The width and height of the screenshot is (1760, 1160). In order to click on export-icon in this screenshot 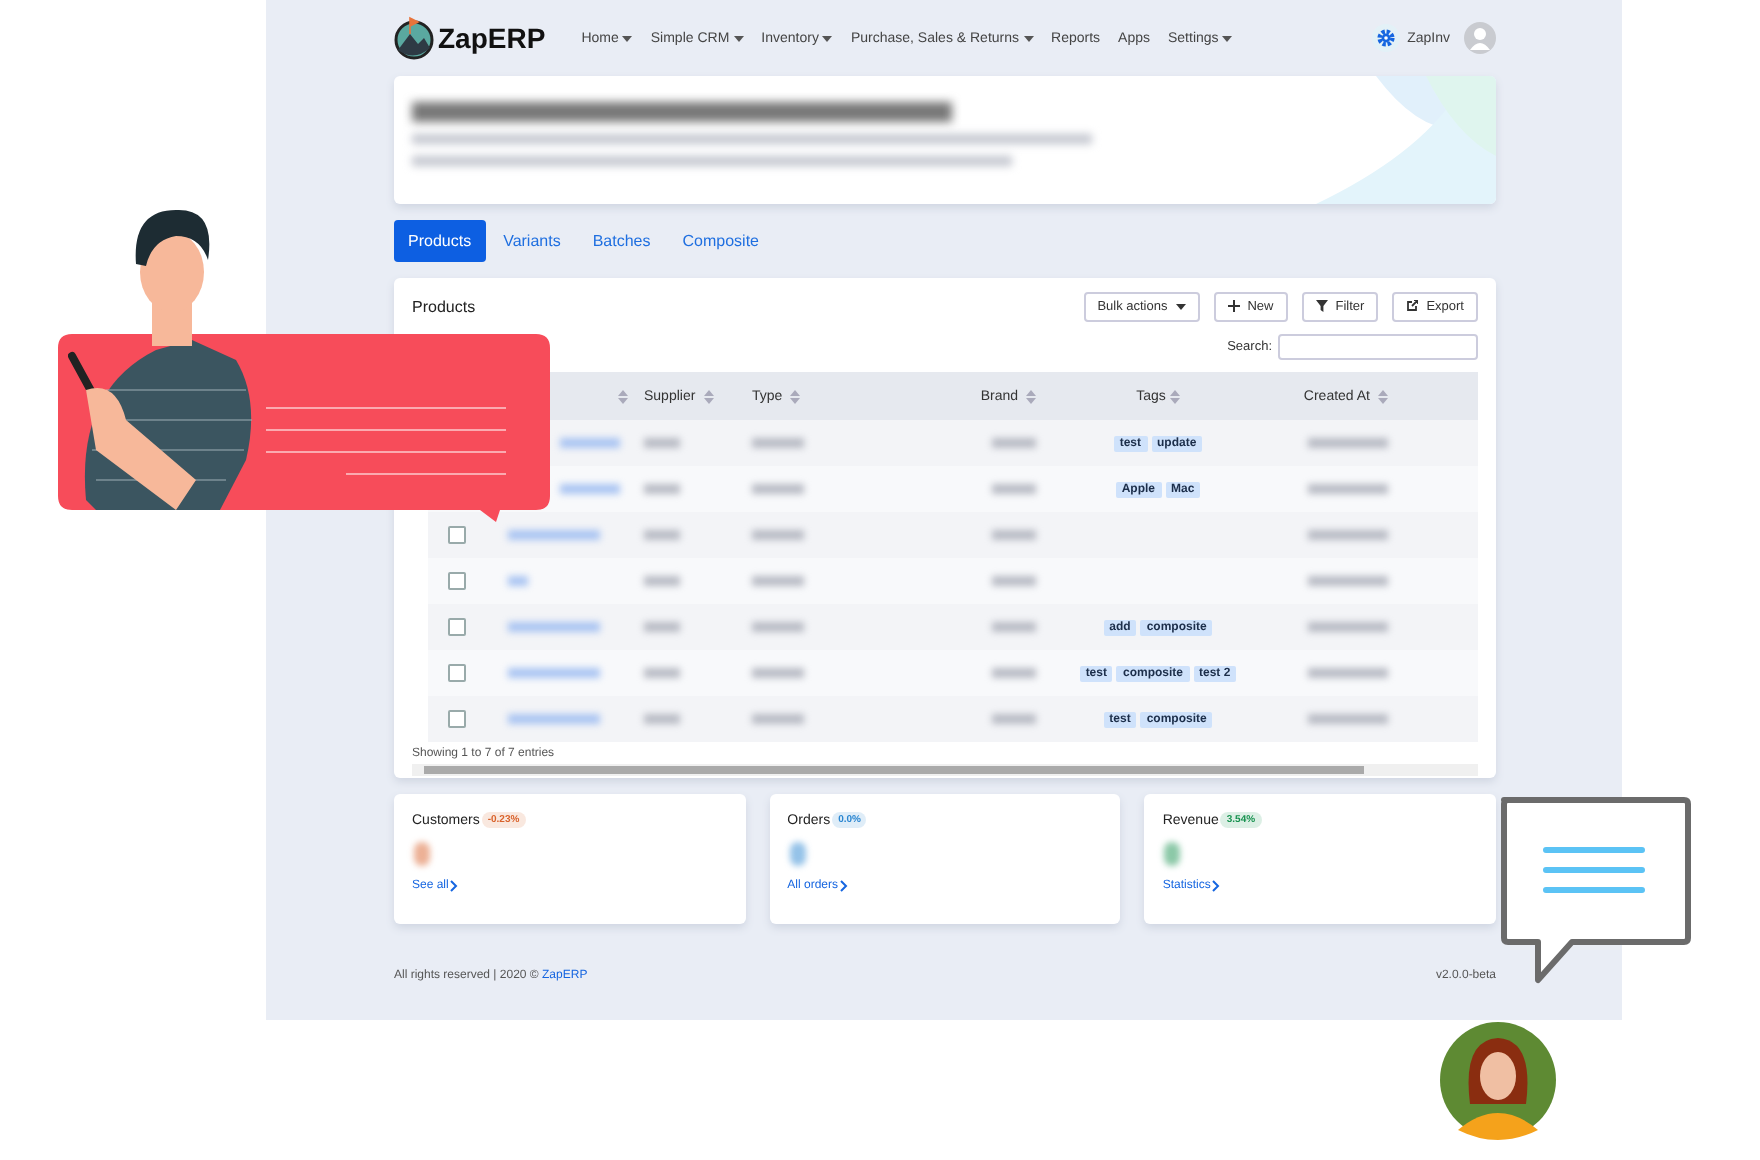, I will do `click(1412, 306)`.